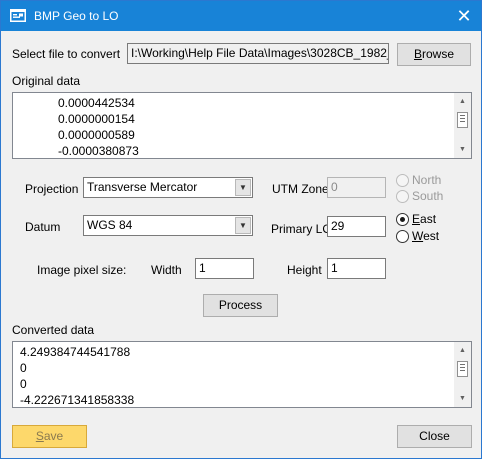  Describe the element at coordinates (301, 229) in the screenshot. I see `primary-lo-label: Primary LO` at that location.